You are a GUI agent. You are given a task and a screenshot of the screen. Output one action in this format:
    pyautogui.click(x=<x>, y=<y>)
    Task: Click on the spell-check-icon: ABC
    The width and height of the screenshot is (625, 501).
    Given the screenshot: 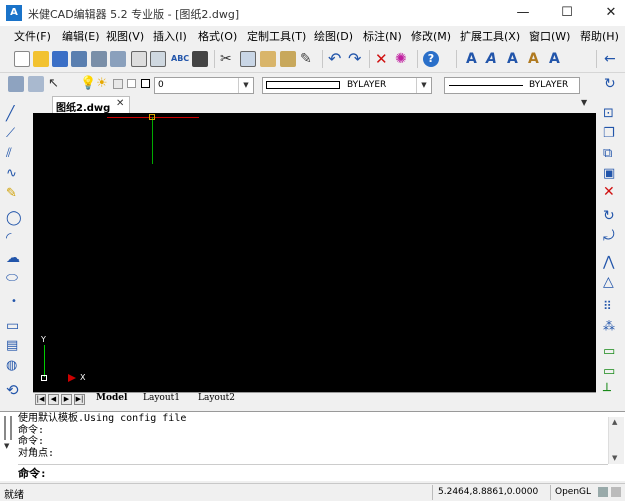 What is the action you would take?
    pyautogui.click(x=180, y=59)
    